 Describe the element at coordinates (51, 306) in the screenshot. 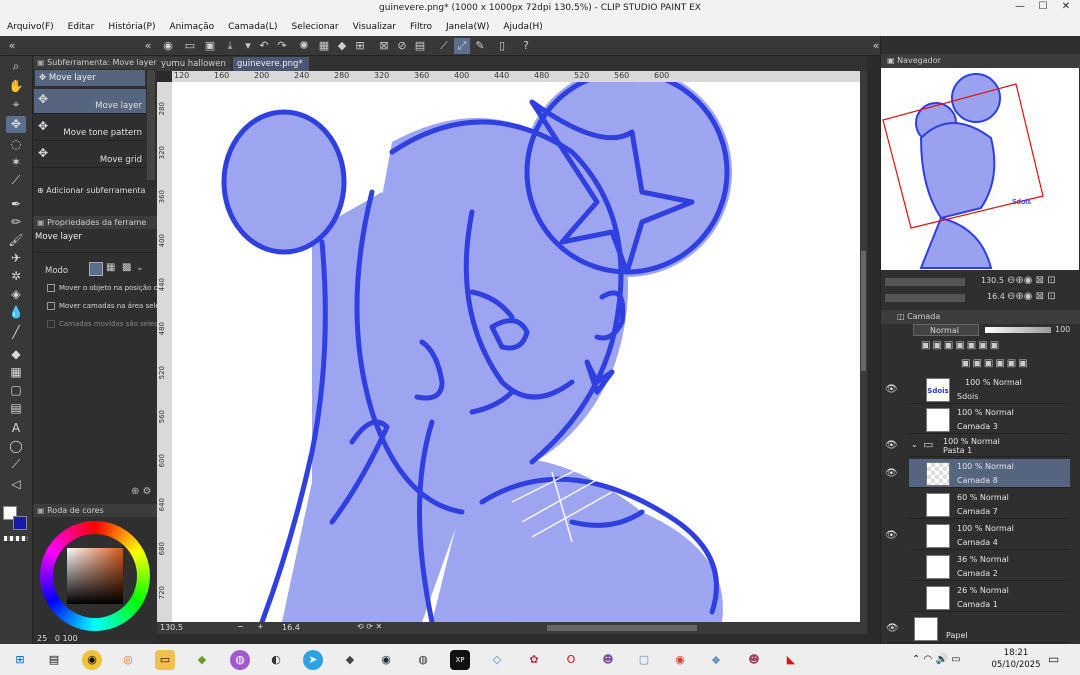

I see `checkbox-move-selected` at that location.